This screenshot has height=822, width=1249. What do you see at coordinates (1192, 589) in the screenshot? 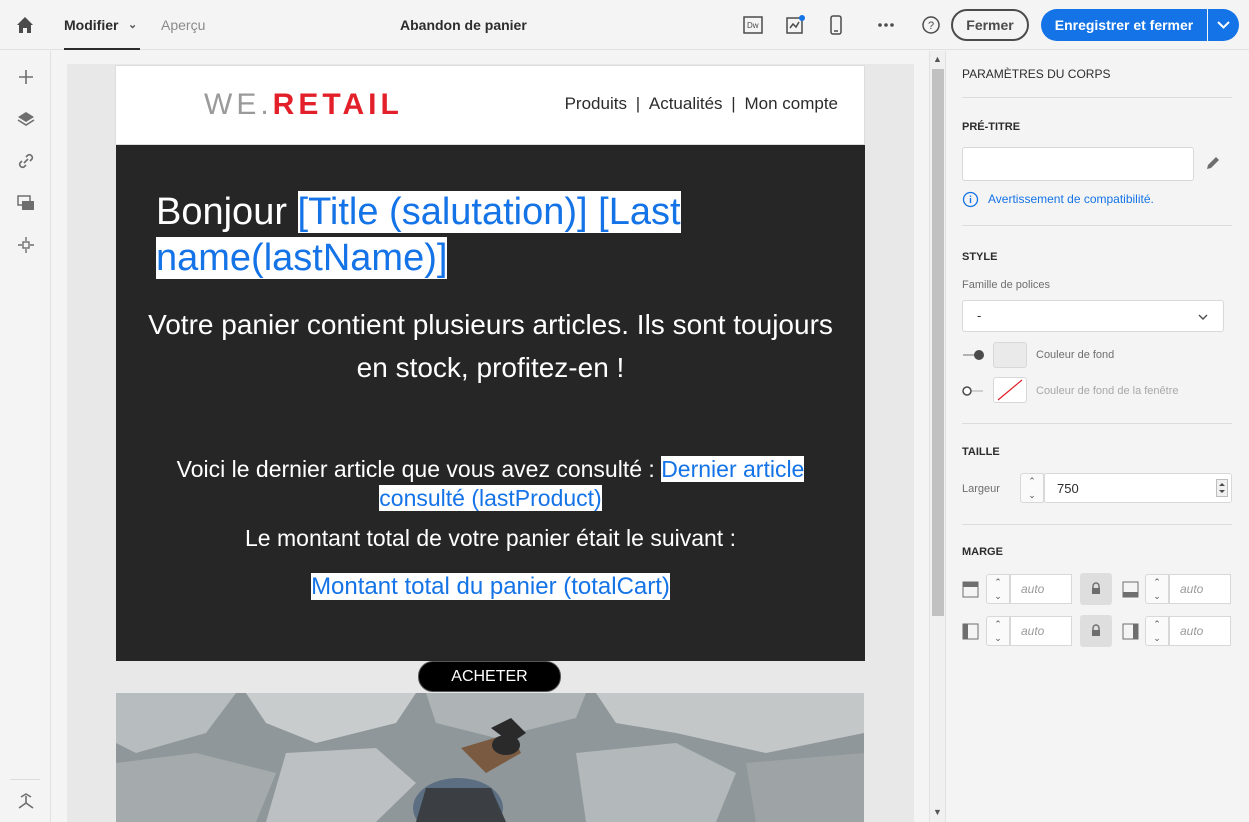
I see `margin-bottom-placeholder: auto` at bounding box center [1192, 589].